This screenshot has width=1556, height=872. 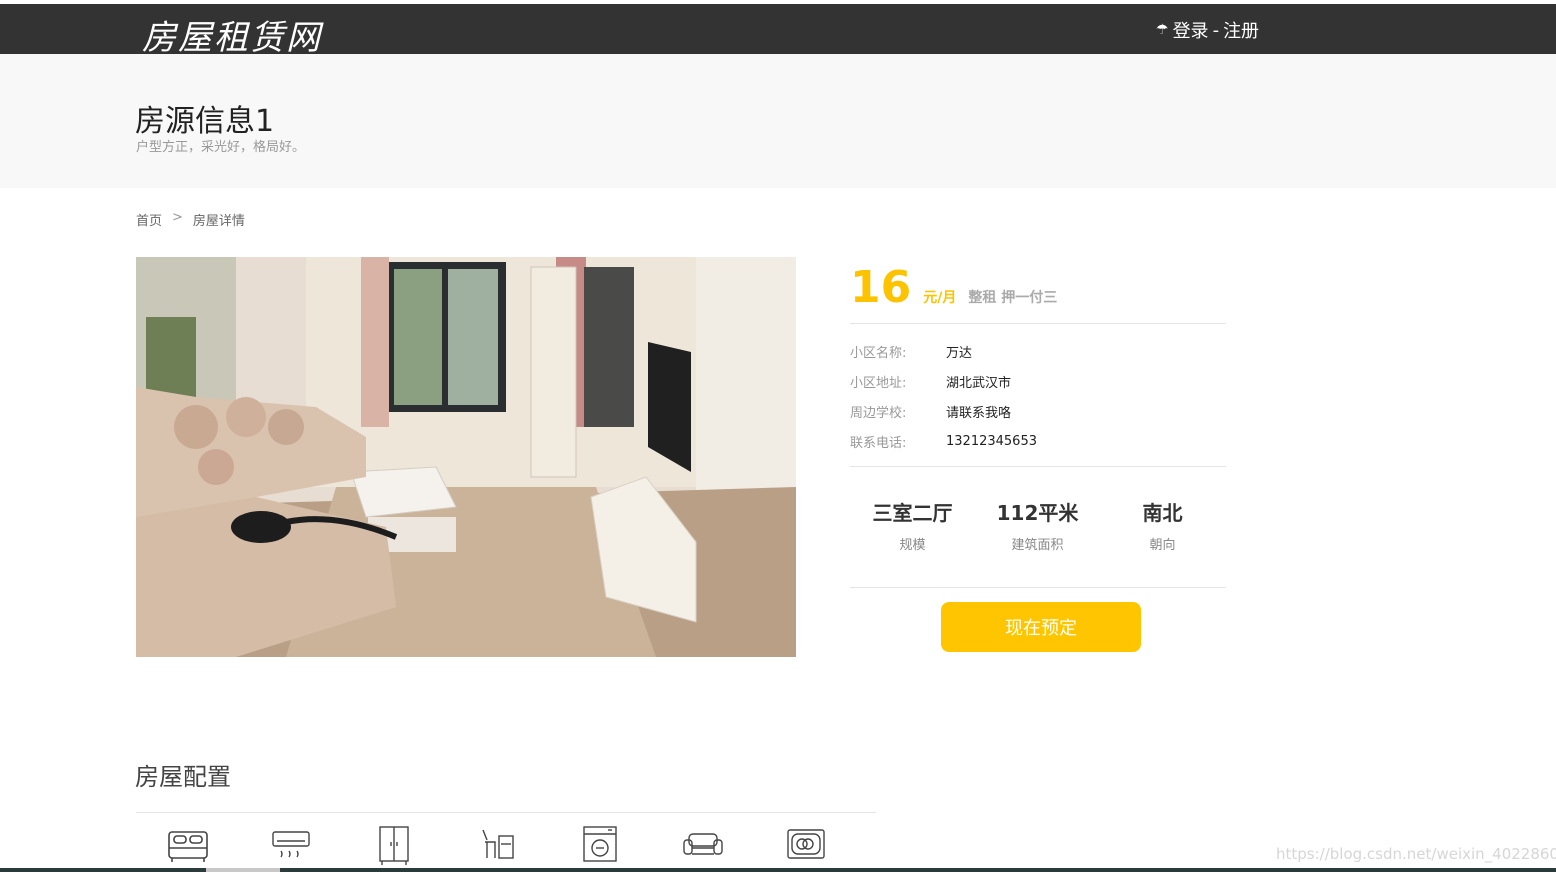 What do you see at coordinates (1041, 627) in the screenshot?
I see `book-now-button: 现在预定` at bounding box center [1041, 627].